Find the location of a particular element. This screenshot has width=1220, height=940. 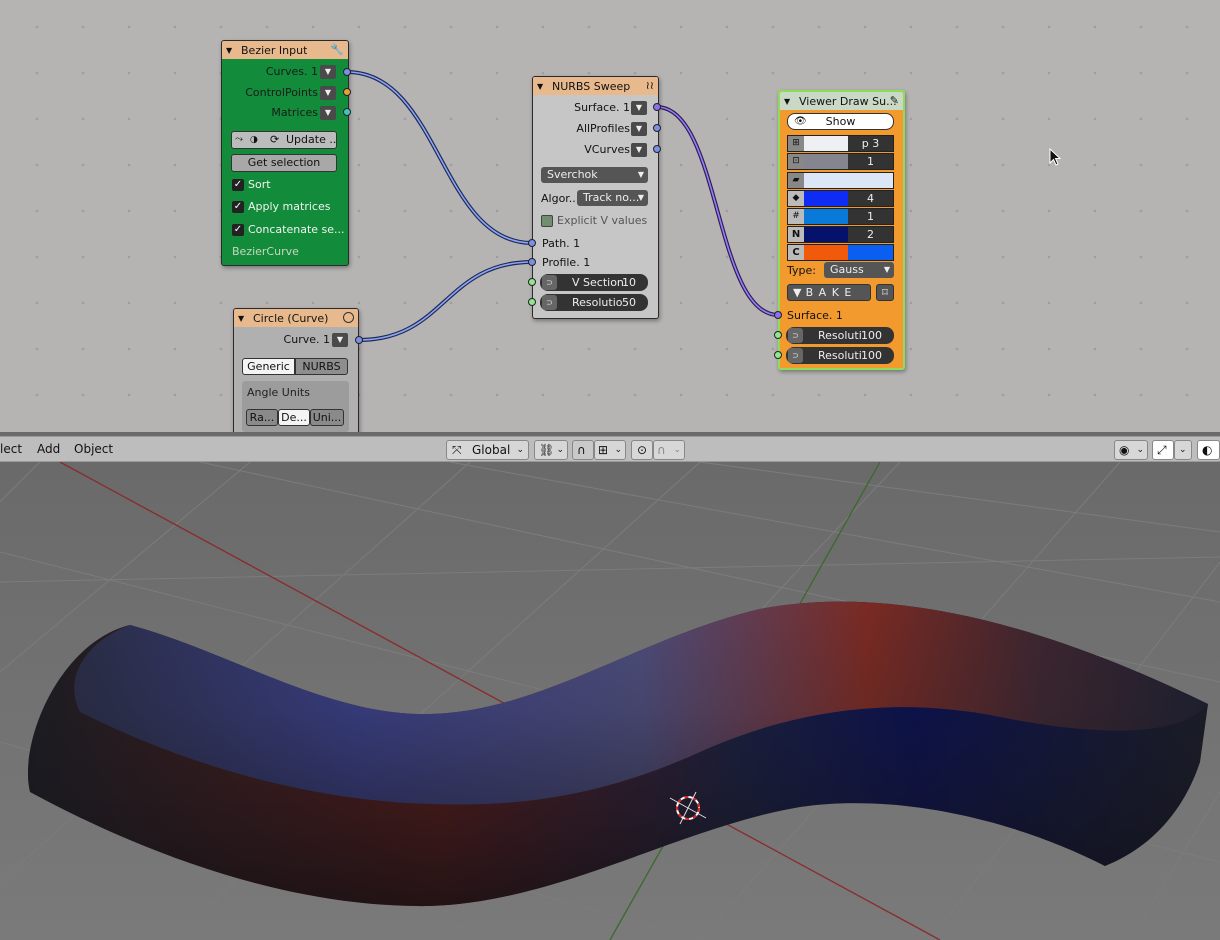

orientation-dropdown: ⤧ Global ⌄ is located at coordinates (487, 450).